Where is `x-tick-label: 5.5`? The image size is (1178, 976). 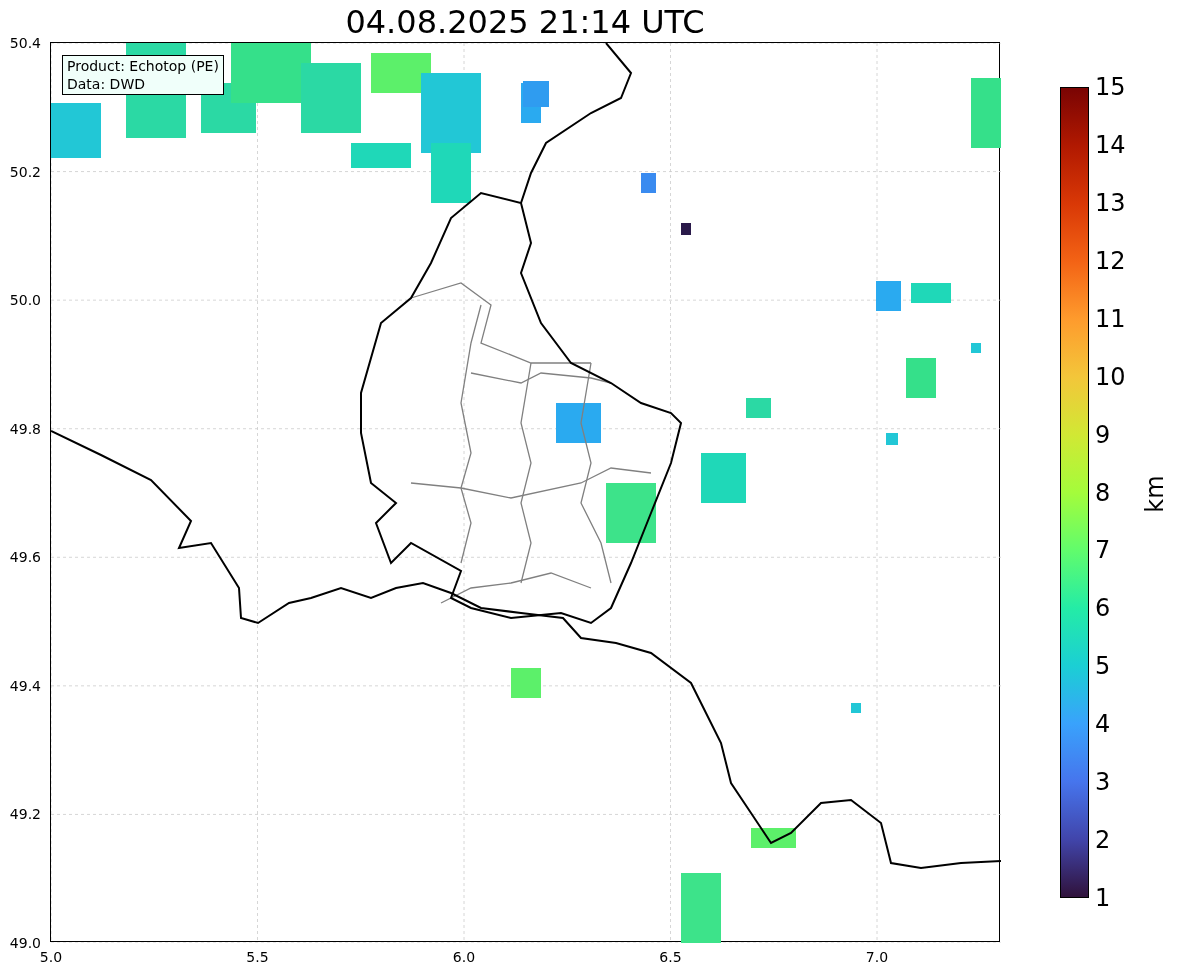 x-tick-label: 5.5 is located at coordinates (257, 957).